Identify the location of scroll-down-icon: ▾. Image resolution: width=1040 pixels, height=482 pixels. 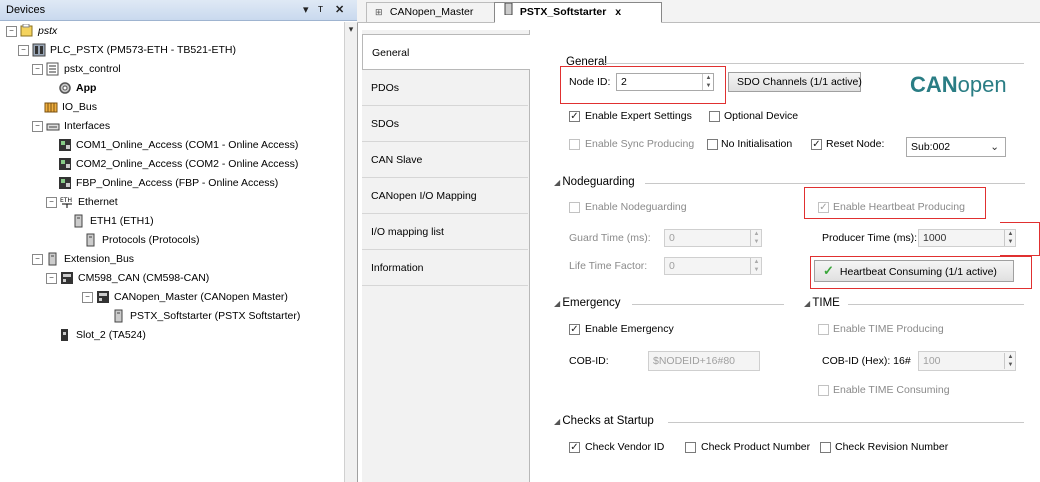
(351, 30).